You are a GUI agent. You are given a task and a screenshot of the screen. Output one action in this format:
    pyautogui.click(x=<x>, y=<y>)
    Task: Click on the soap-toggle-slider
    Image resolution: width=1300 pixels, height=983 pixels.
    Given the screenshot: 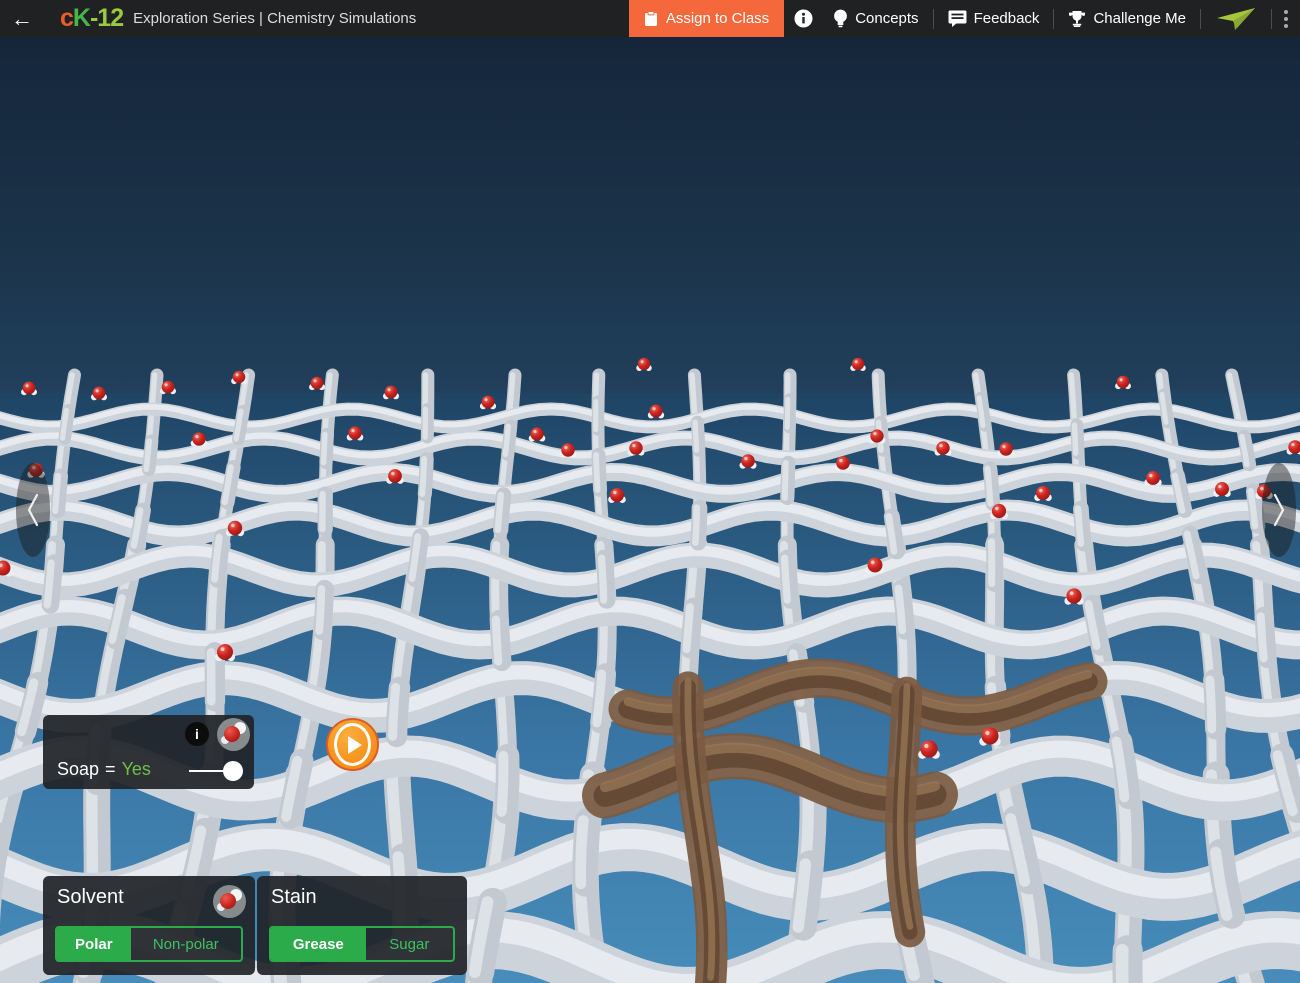 What is the action you would take?
    pyautogui.click(x=216, y=771)
    